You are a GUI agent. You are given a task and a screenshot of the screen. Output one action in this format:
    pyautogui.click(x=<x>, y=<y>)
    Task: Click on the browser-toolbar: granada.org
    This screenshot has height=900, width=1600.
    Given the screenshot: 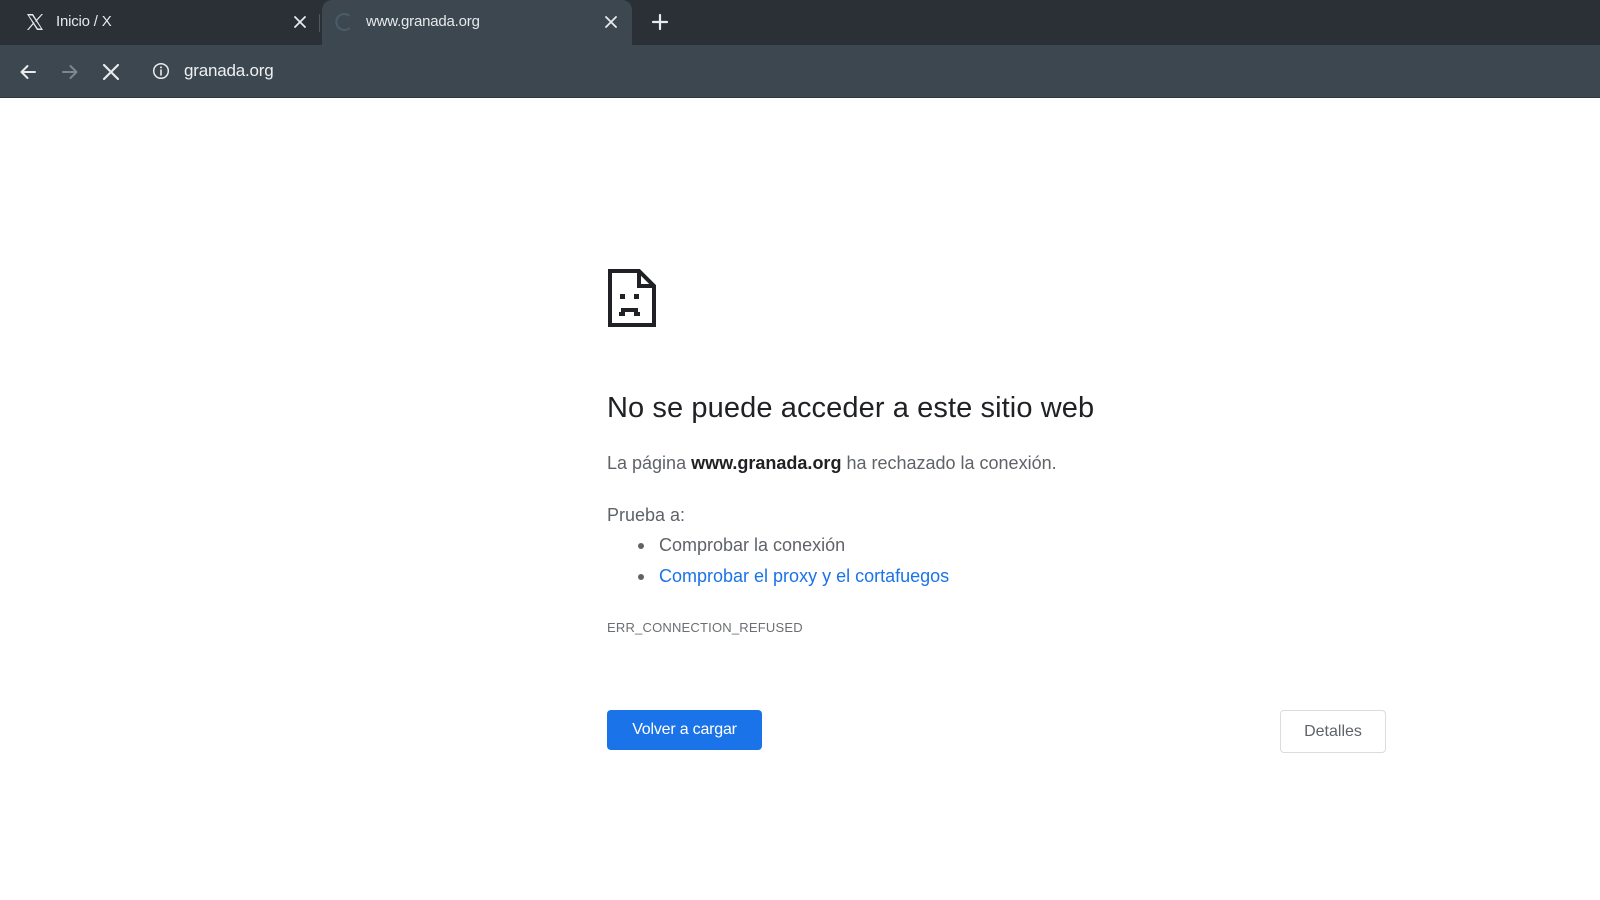 What is the action you would take?
    pyautogui.click(x=800, y=71)
    